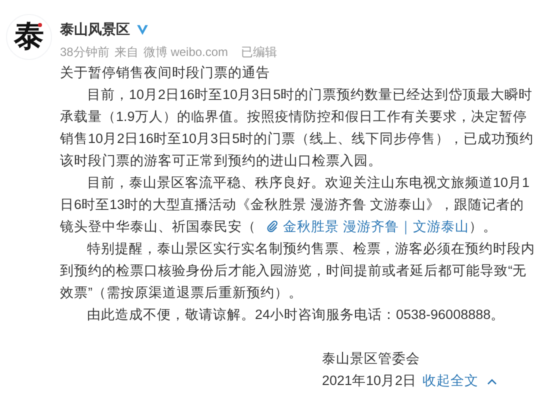 The image size is (550, 402). I want to click on author-name: 泰山风景区, so click(95, 29).